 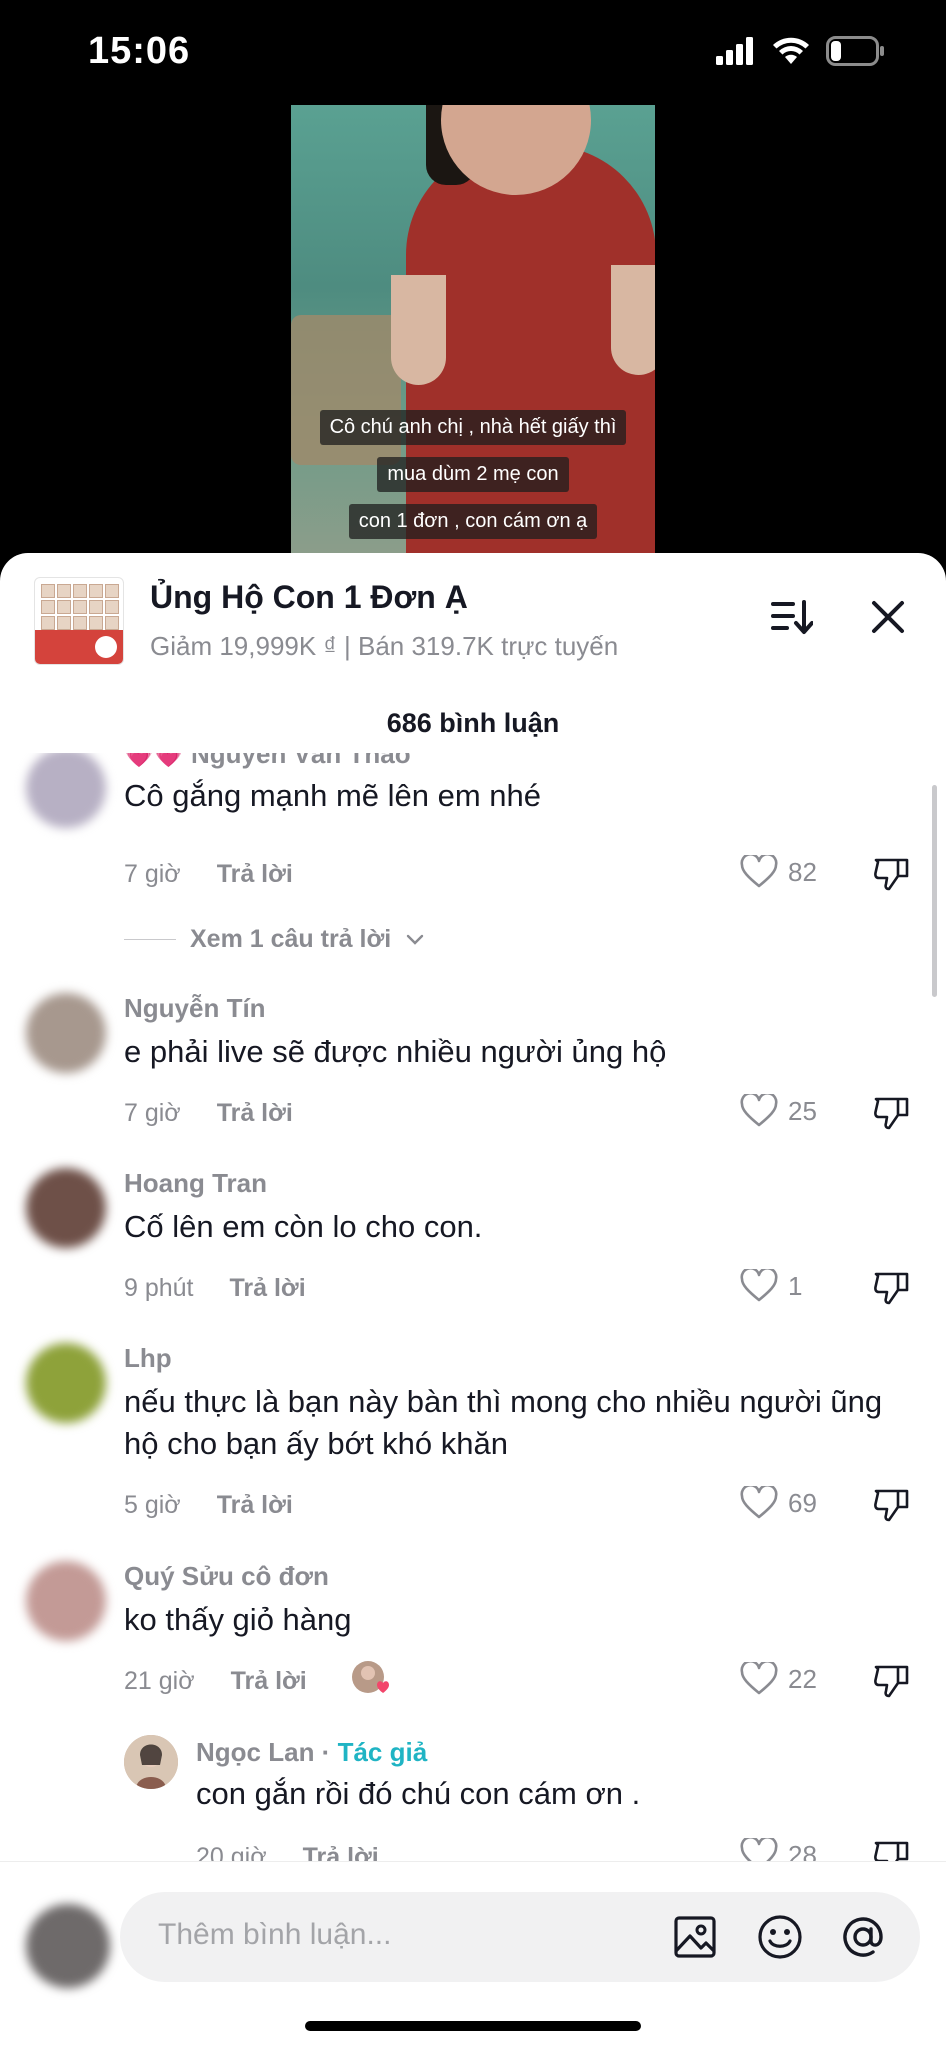 I want to click on like-button: 69, so click(x=778, y=1503).